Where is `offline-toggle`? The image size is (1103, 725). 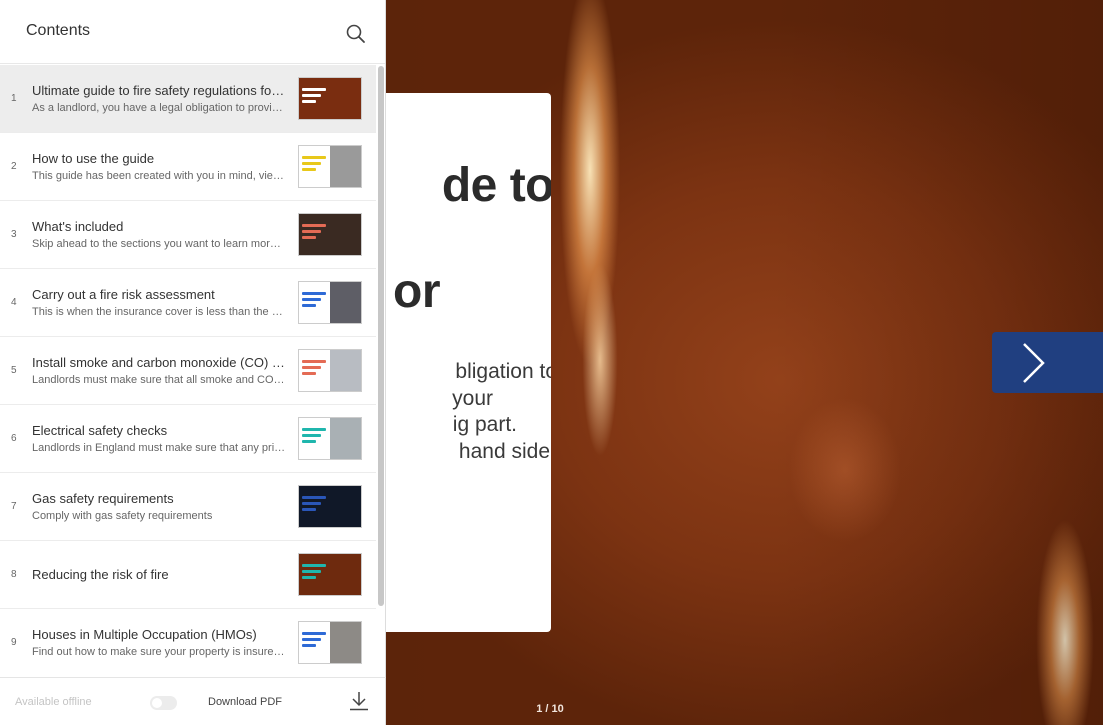
offline-toggle is located at coordinates (163, 703).